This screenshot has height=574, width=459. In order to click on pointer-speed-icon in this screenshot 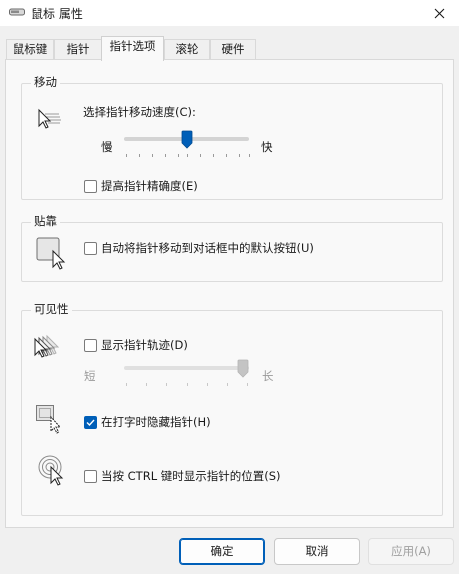, I will do `click(49, 118)`.